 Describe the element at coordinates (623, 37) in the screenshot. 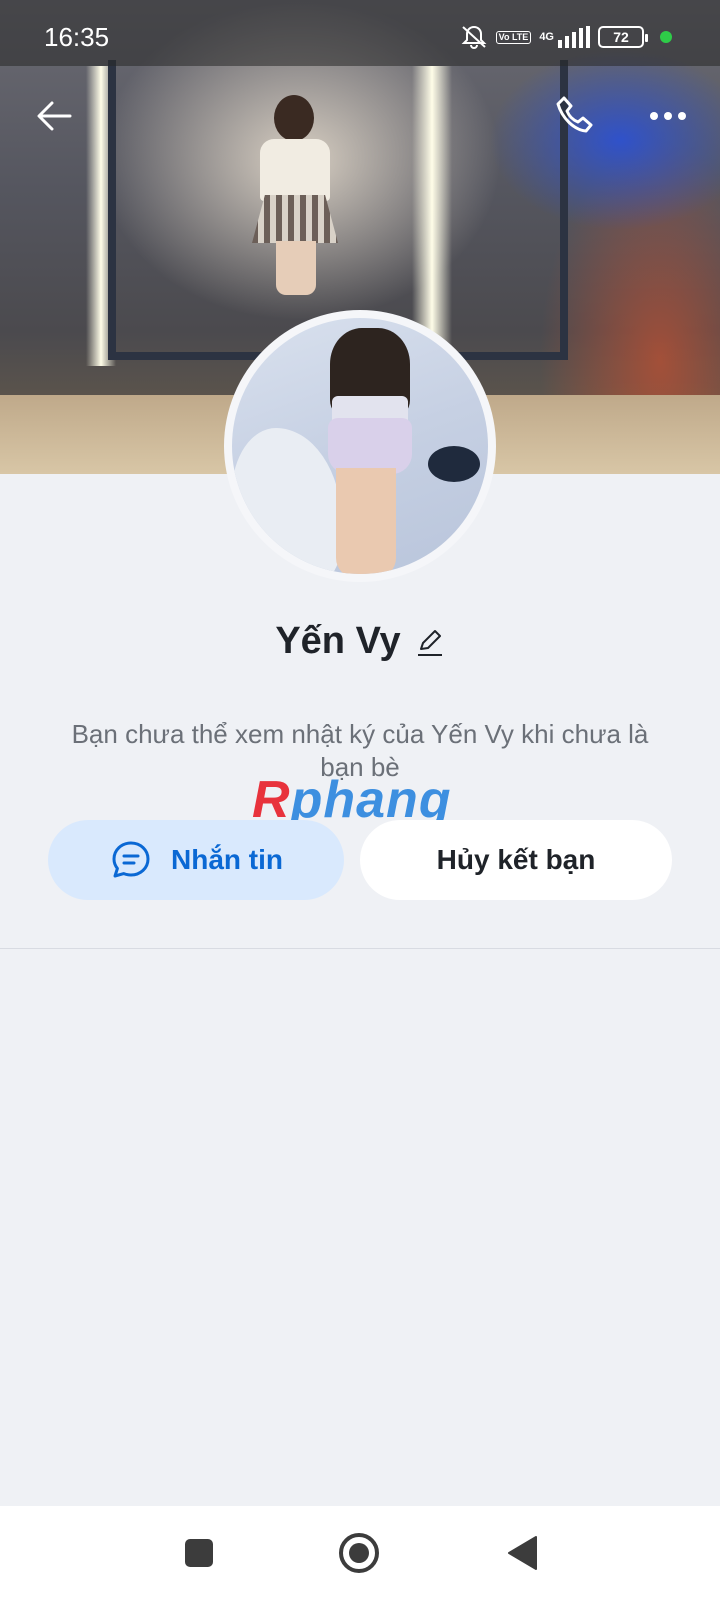

I see `battery-icon: 72` at that location.